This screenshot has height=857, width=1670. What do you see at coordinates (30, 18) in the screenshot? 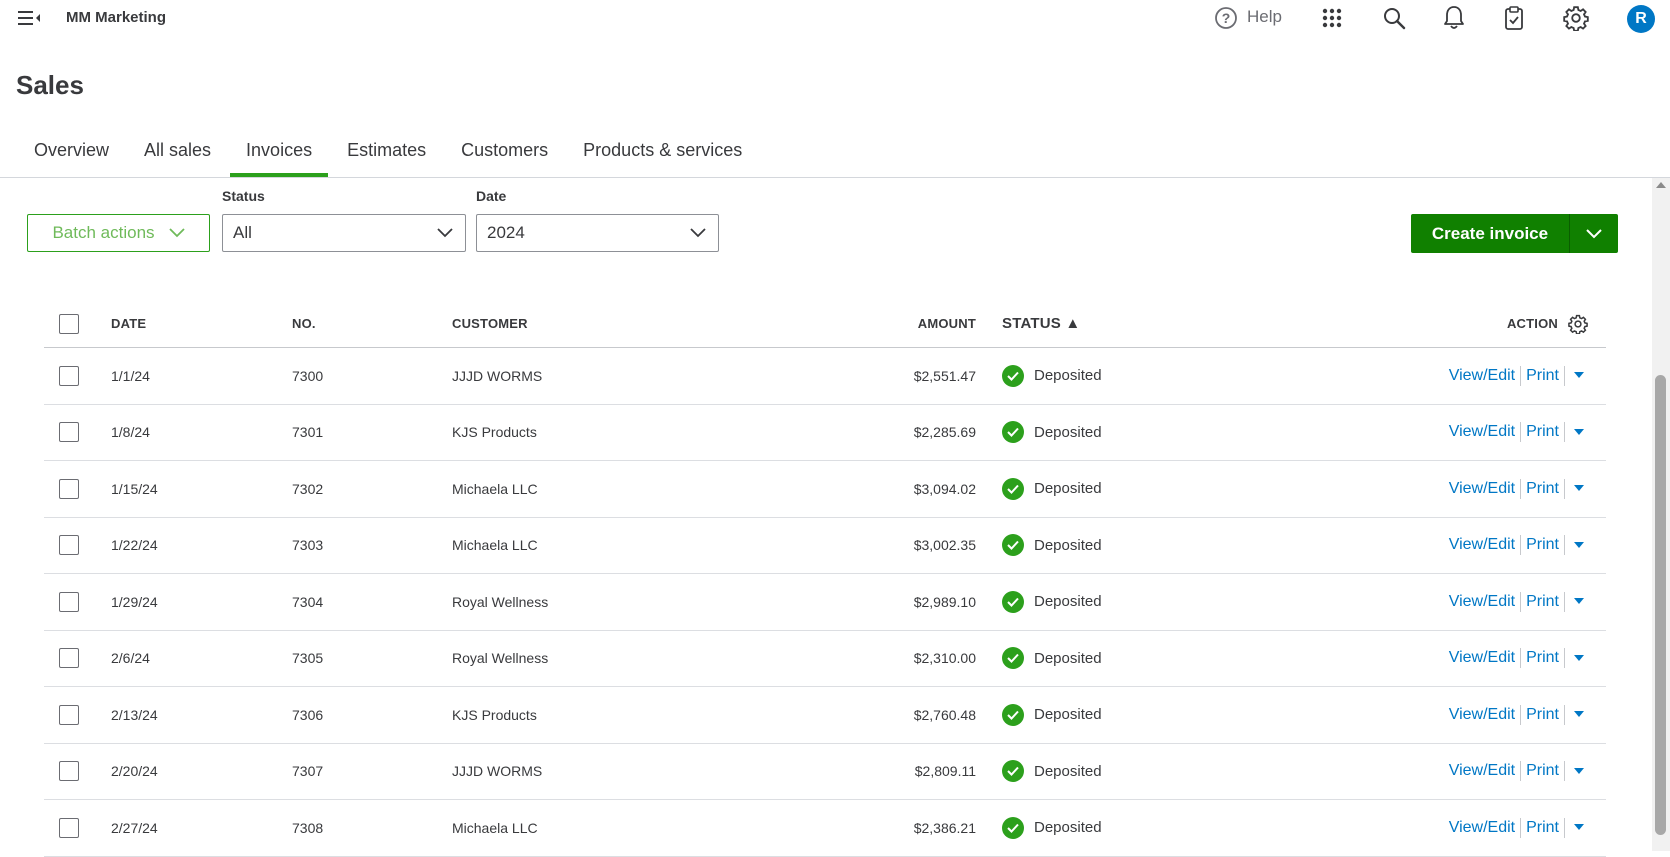
I see `menu-collapse-icon` at bounding box center [30, 18].